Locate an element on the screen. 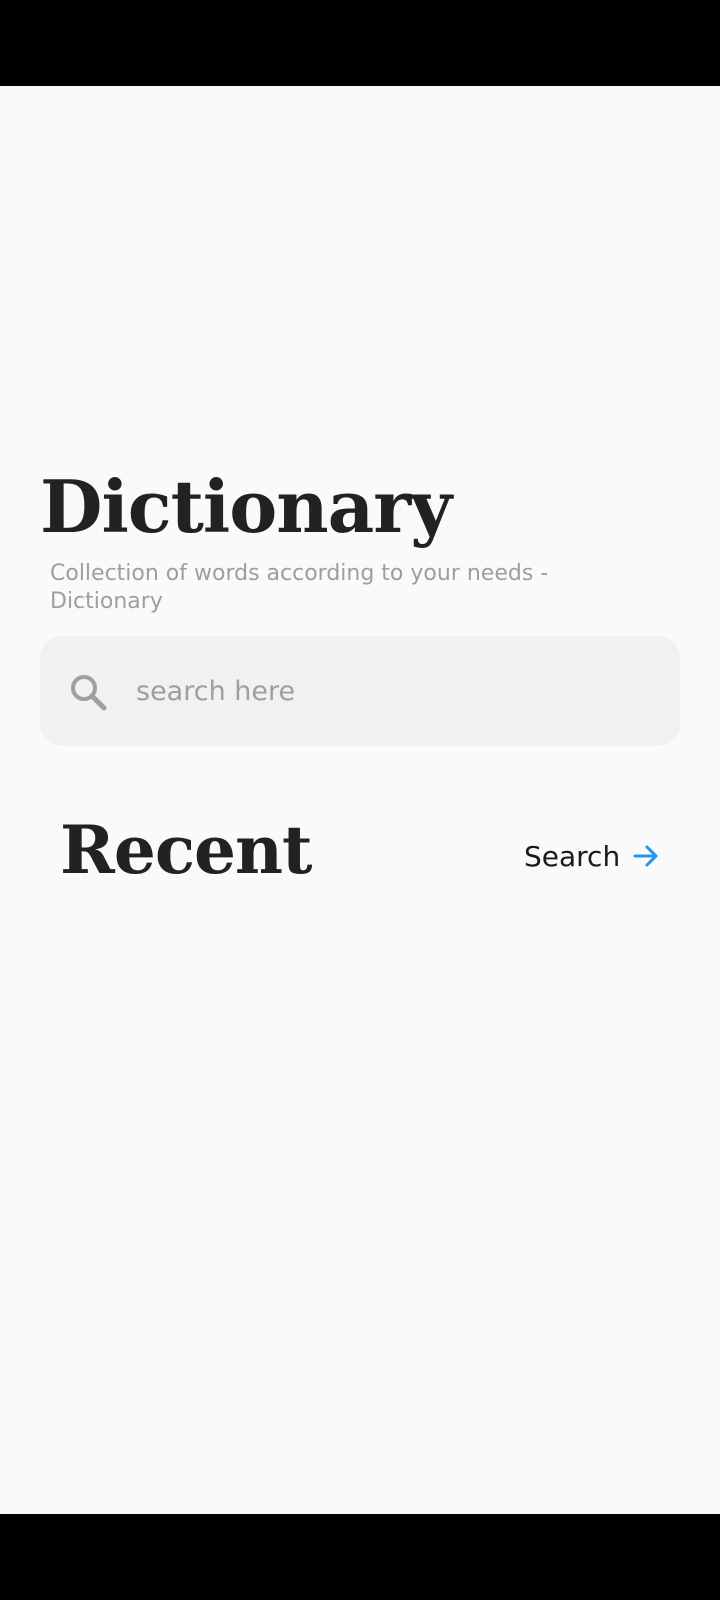  navigation-bar is located at coordinates (360, 1557).